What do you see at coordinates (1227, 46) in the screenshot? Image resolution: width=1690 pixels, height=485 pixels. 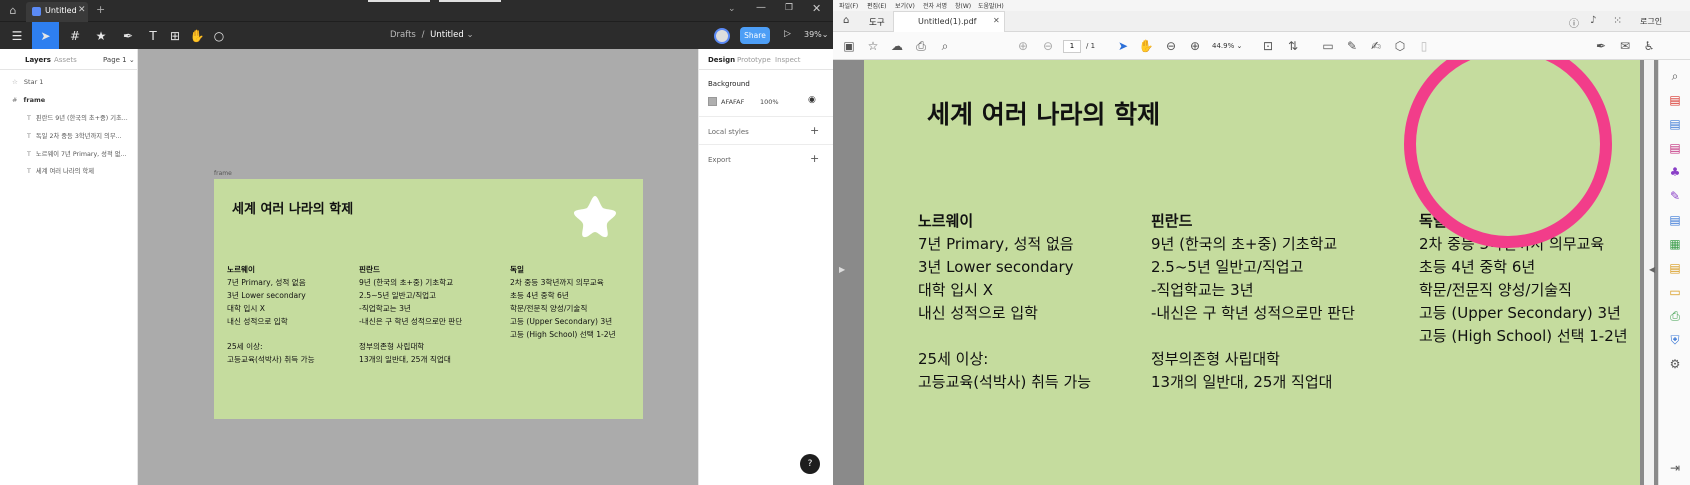 I see `zoom-field: 44.9% ⌄` at bounding box center [1227, 46].